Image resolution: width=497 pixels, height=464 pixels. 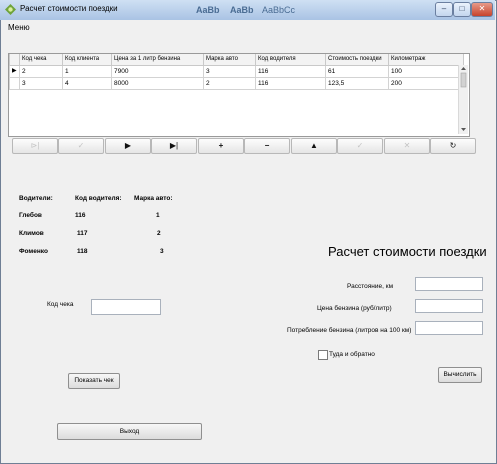 I want to click on post-edit-button: ✓, so click(x=360, y=146).